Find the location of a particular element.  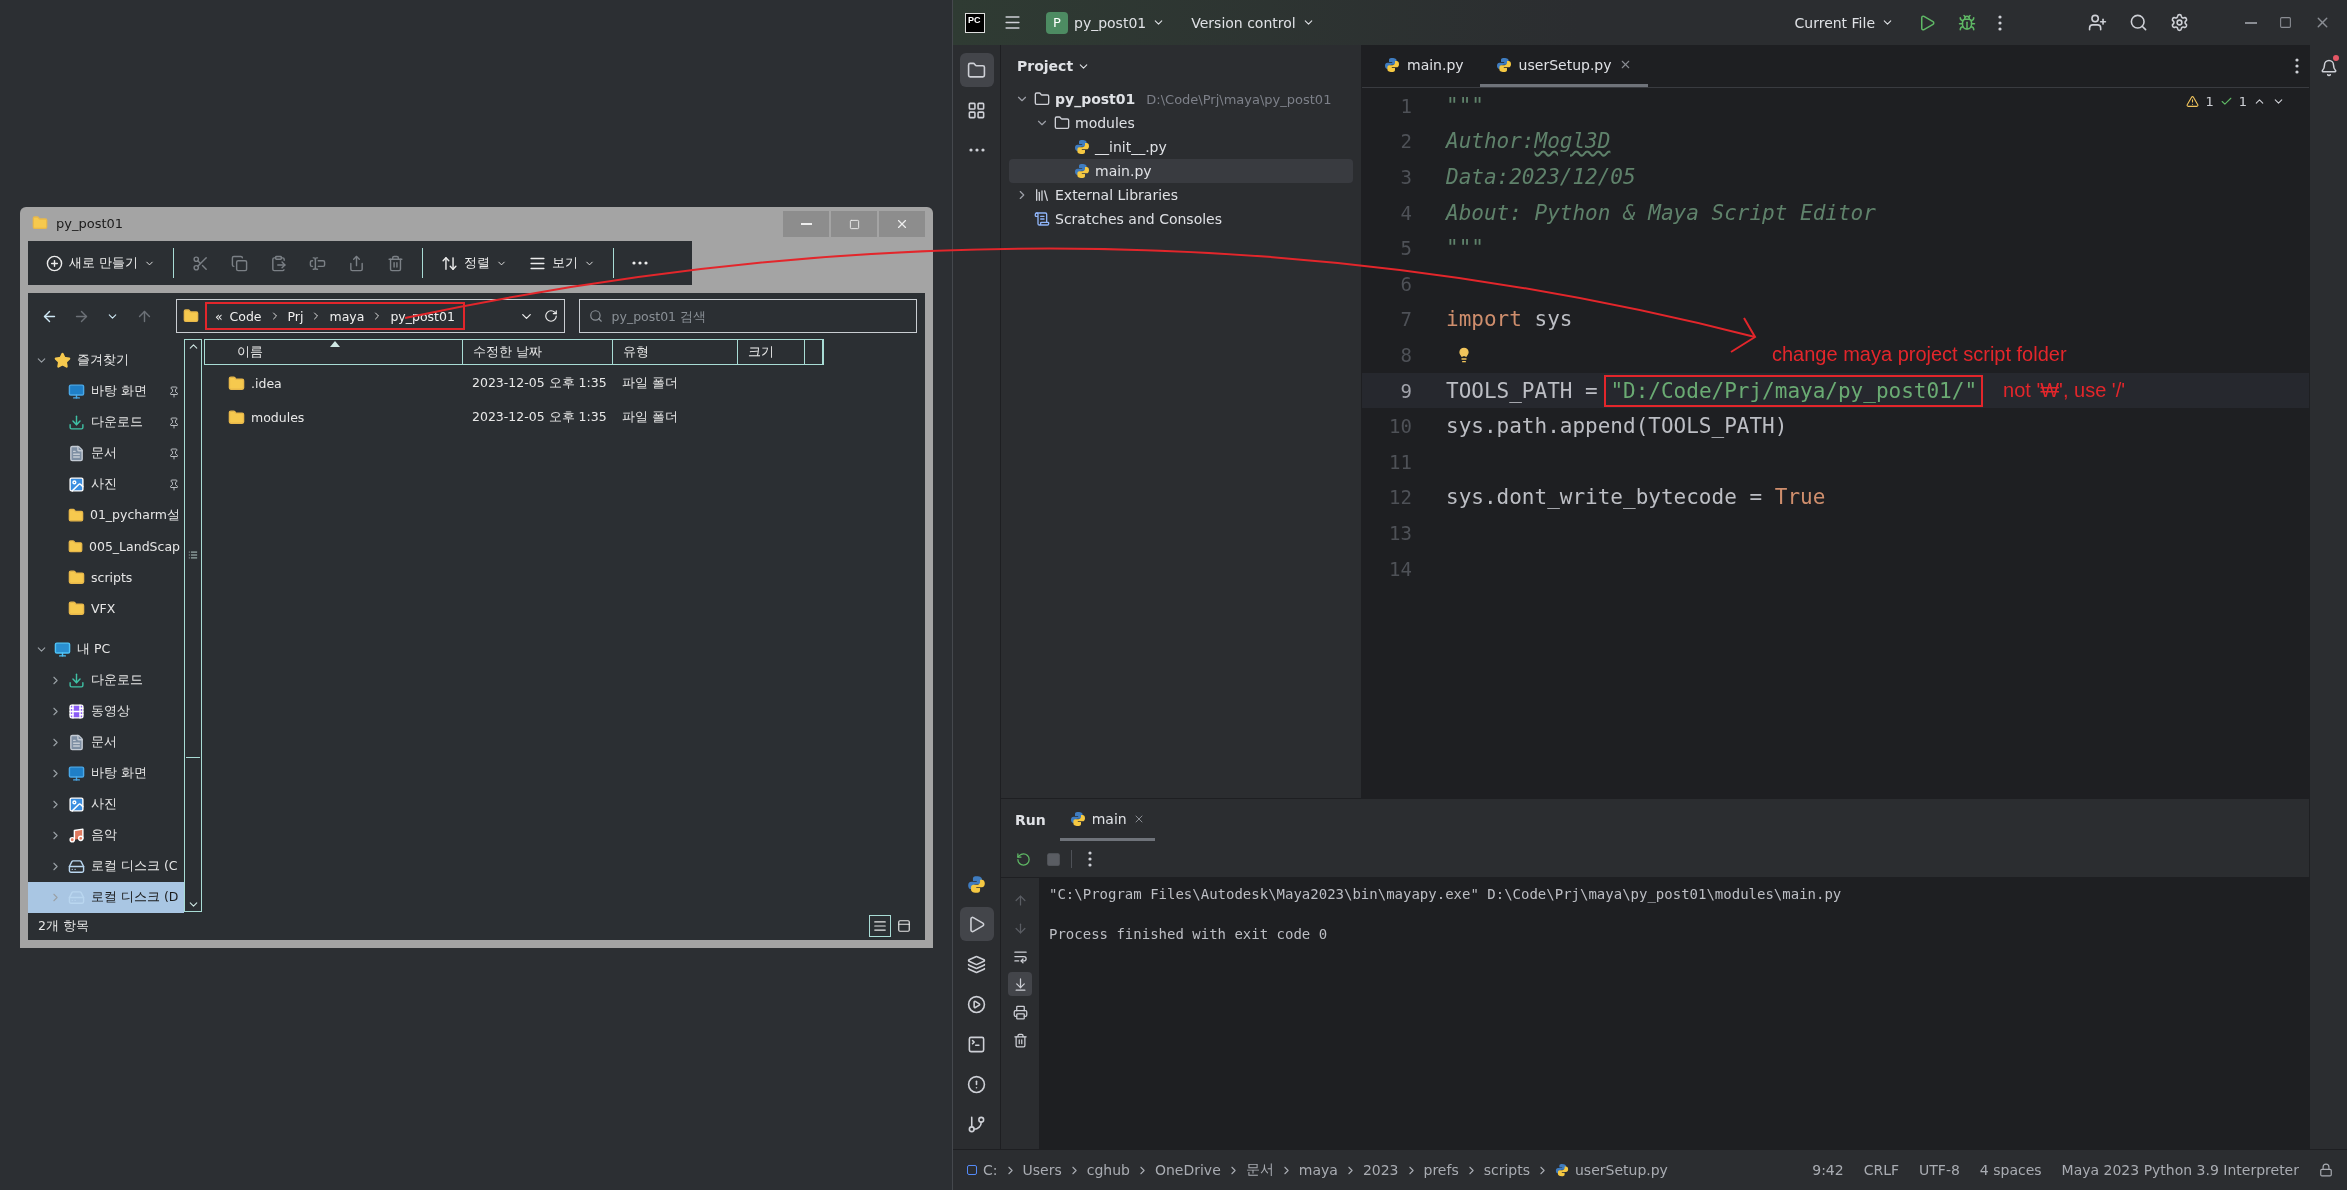

details-view-button is located at coordinates (880, 926).